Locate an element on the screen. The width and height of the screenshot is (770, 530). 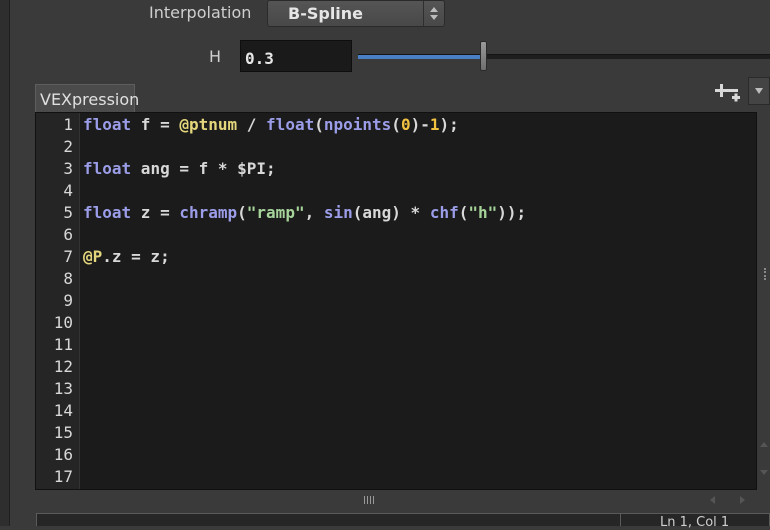
editor-menu-button is located at coordinates (759, 91).